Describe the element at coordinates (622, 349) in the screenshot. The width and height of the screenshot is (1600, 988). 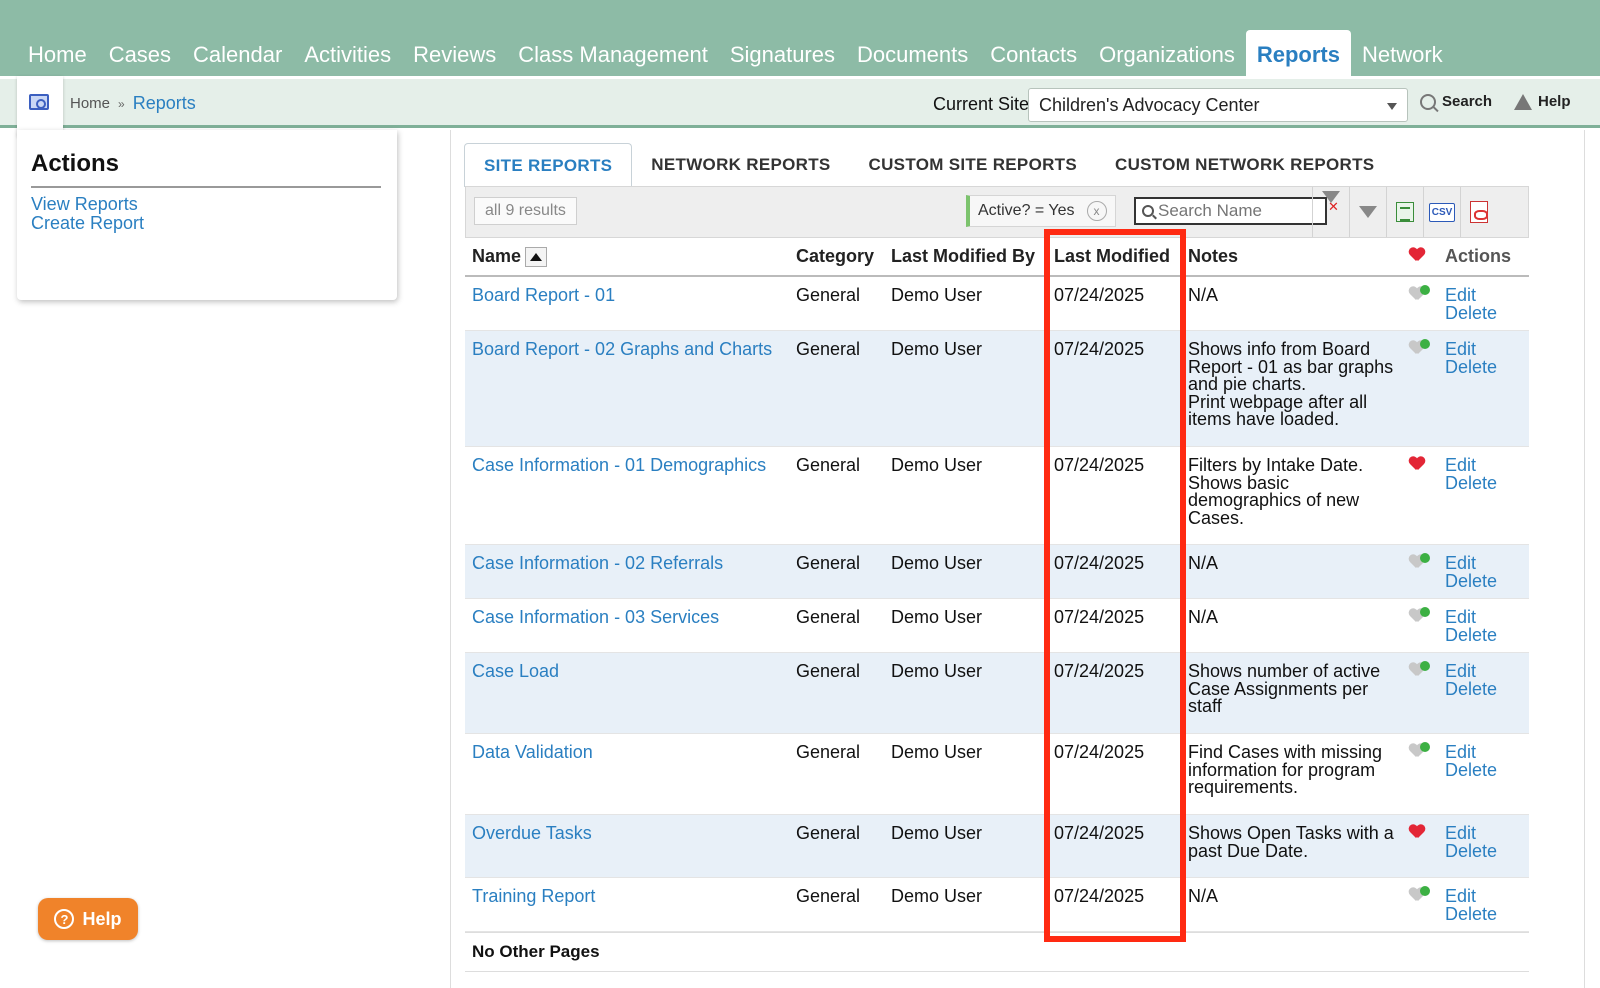
I see `report-name-link: Board Report - 02 Graphs and Charts` at that location.